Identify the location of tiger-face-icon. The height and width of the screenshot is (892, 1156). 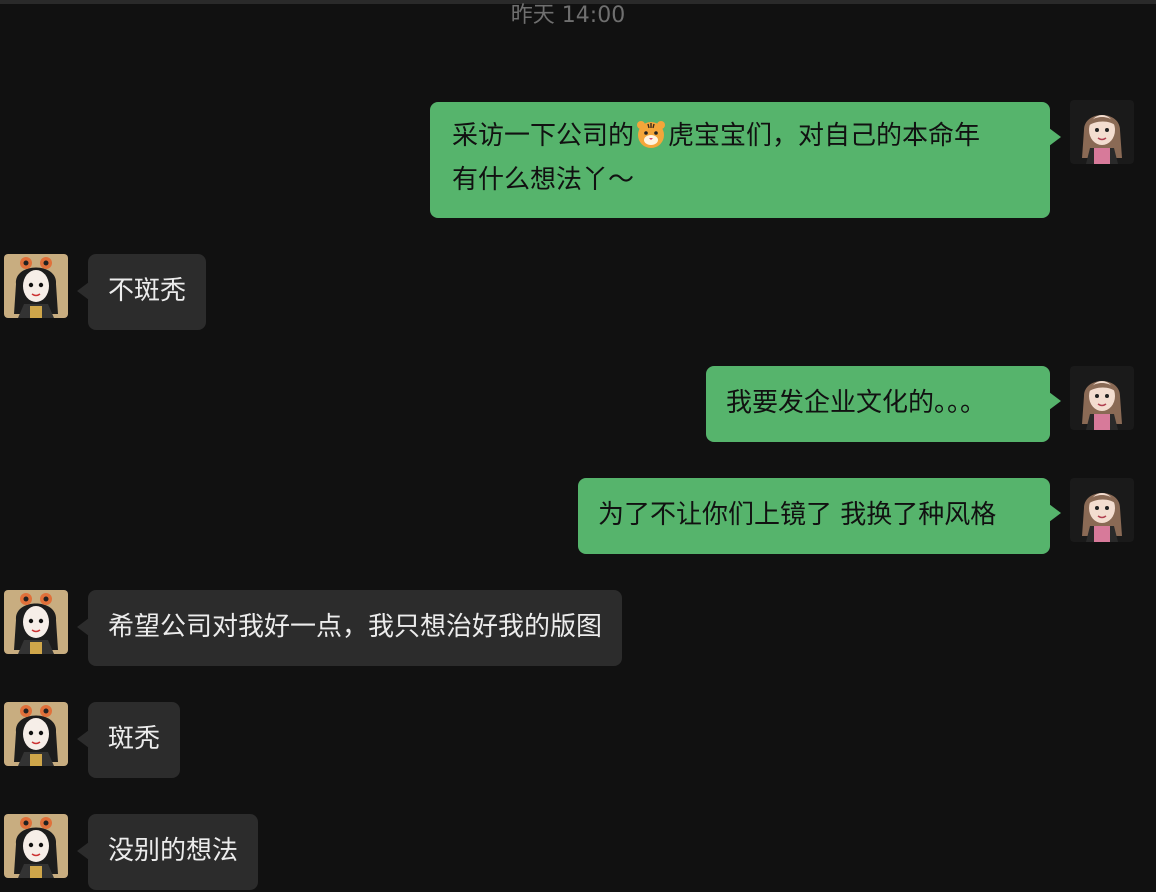
(651, 134).